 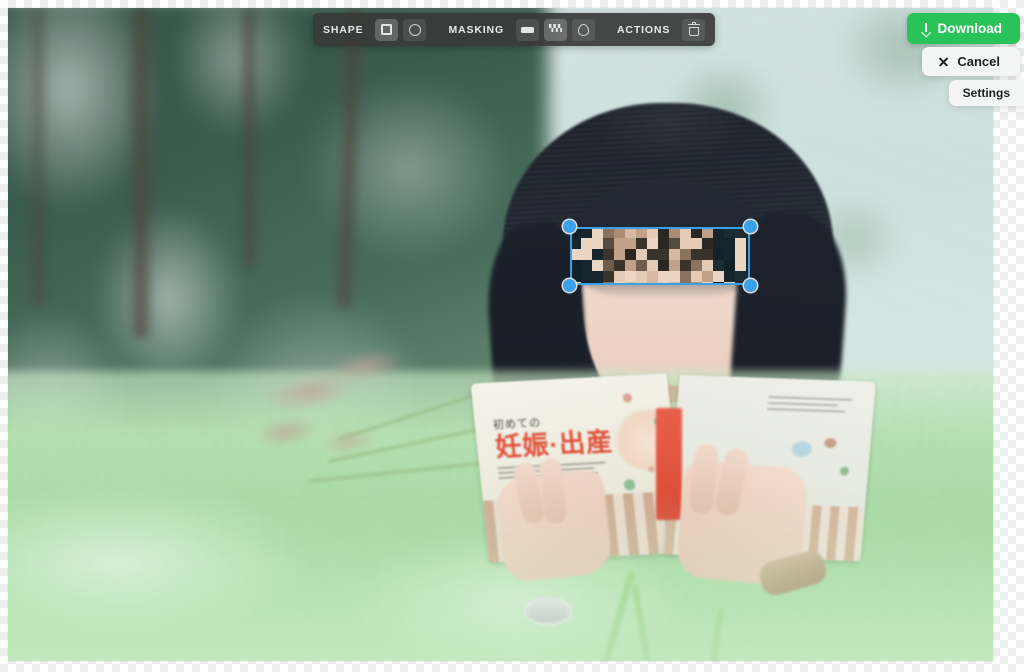 I want to click on mask-blur-button, so click(x=583, y=29).